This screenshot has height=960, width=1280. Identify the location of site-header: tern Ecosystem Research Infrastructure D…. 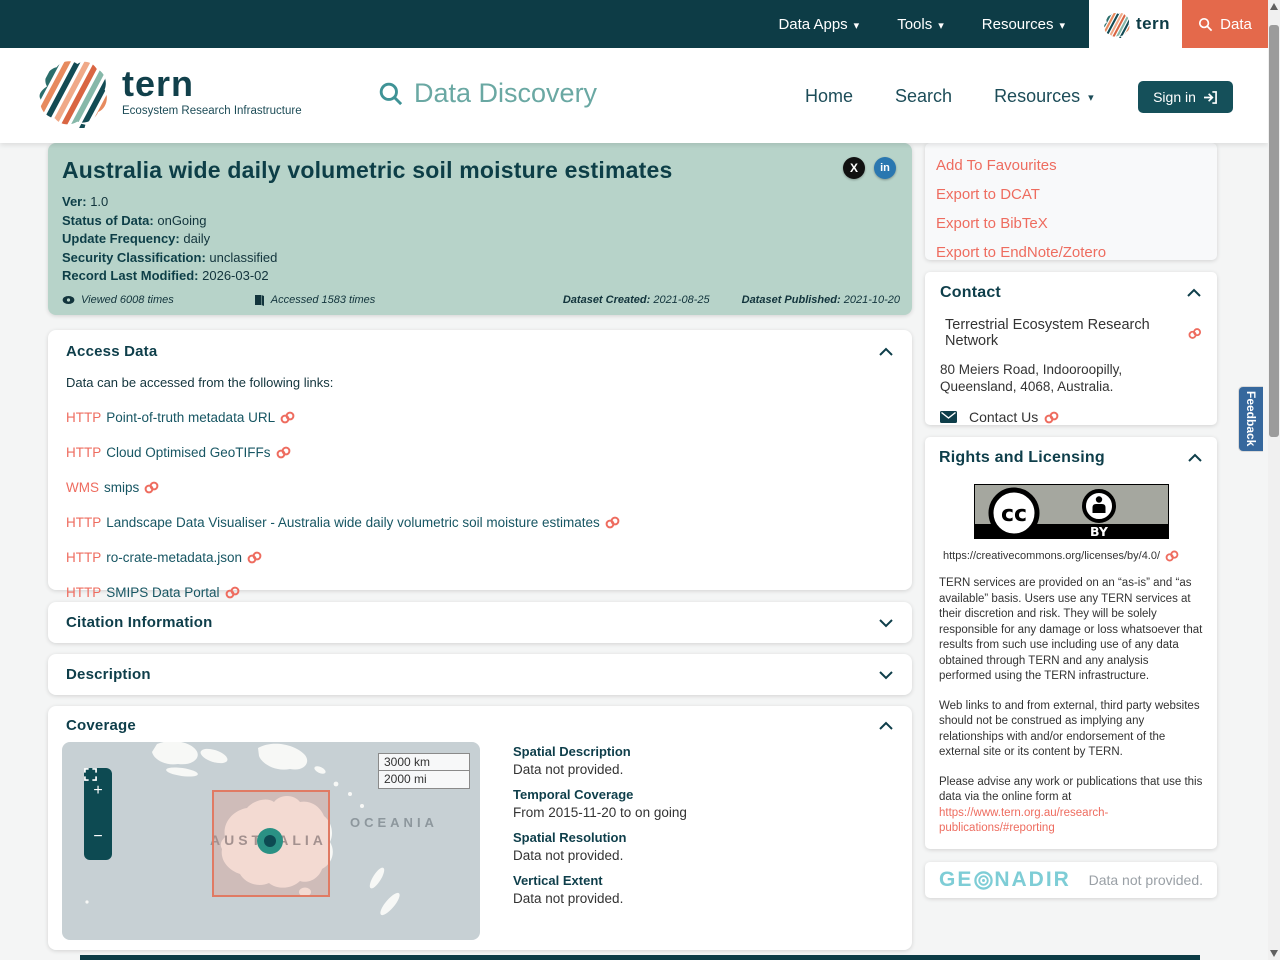
(634, 95).